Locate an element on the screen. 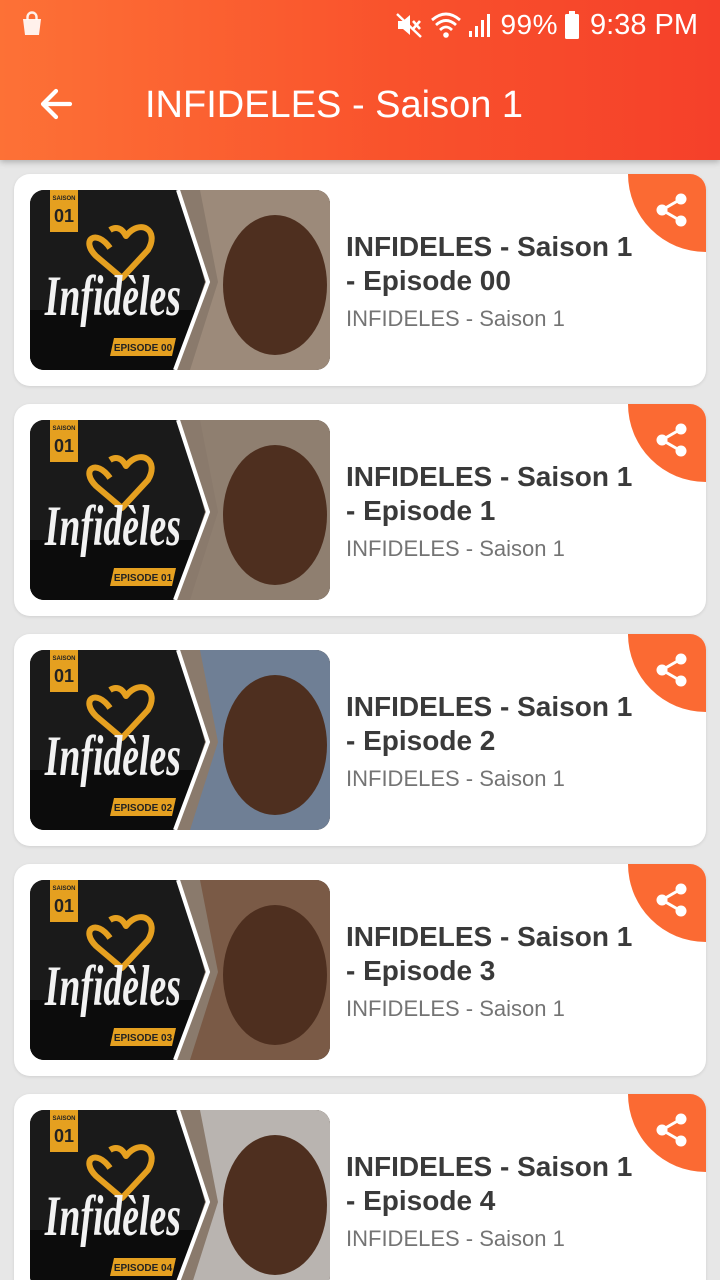  episode-thumbnail: SAISON 01 Infidèles EPISODE 03 is located at coordinates (180, 970).